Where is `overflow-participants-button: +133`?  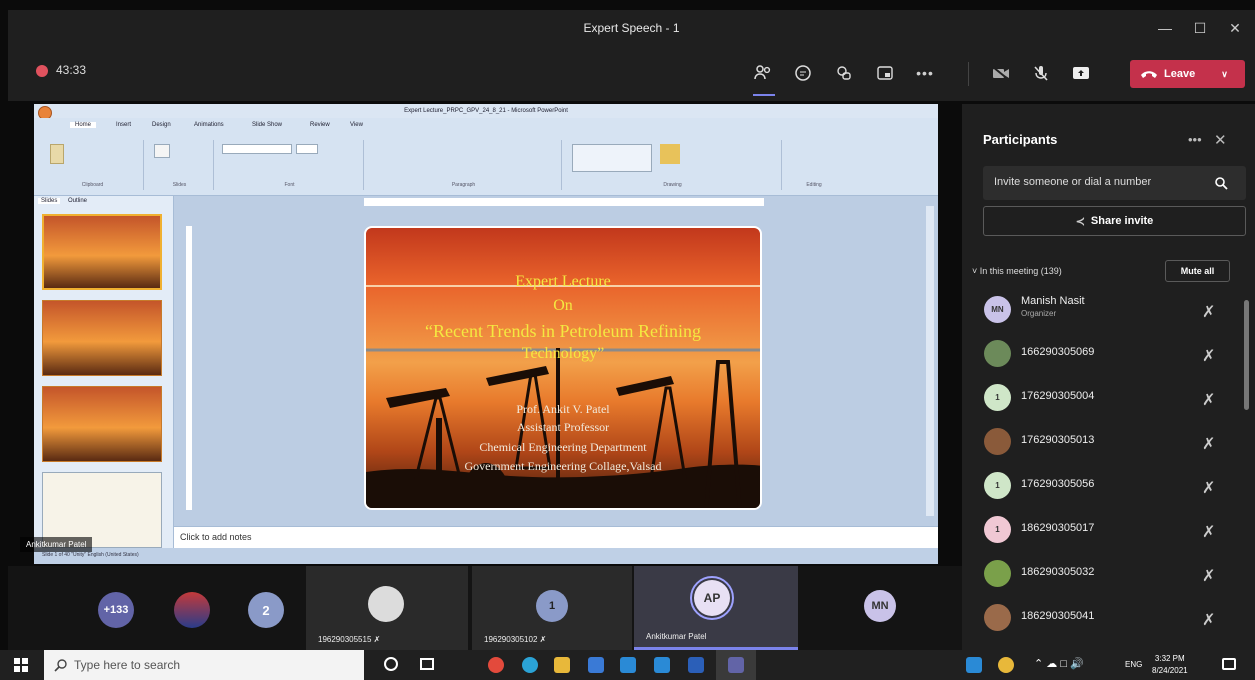 overflow-participants-button: +133 is located at coordinates (116, 610).